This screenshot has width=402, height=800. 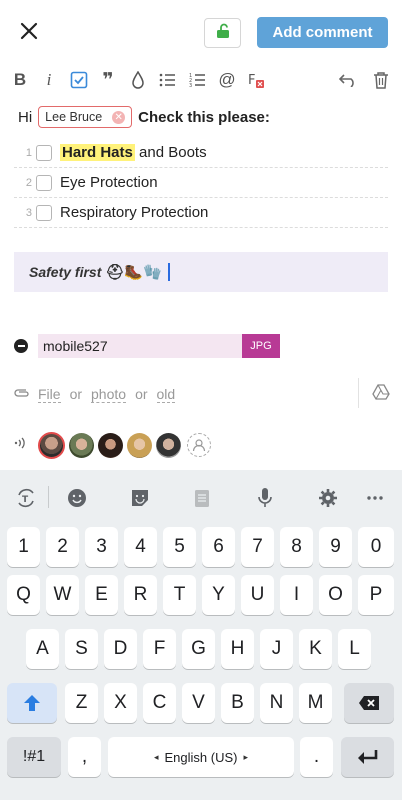 I want to click on checklist-icon, so click(x=79, y=80).